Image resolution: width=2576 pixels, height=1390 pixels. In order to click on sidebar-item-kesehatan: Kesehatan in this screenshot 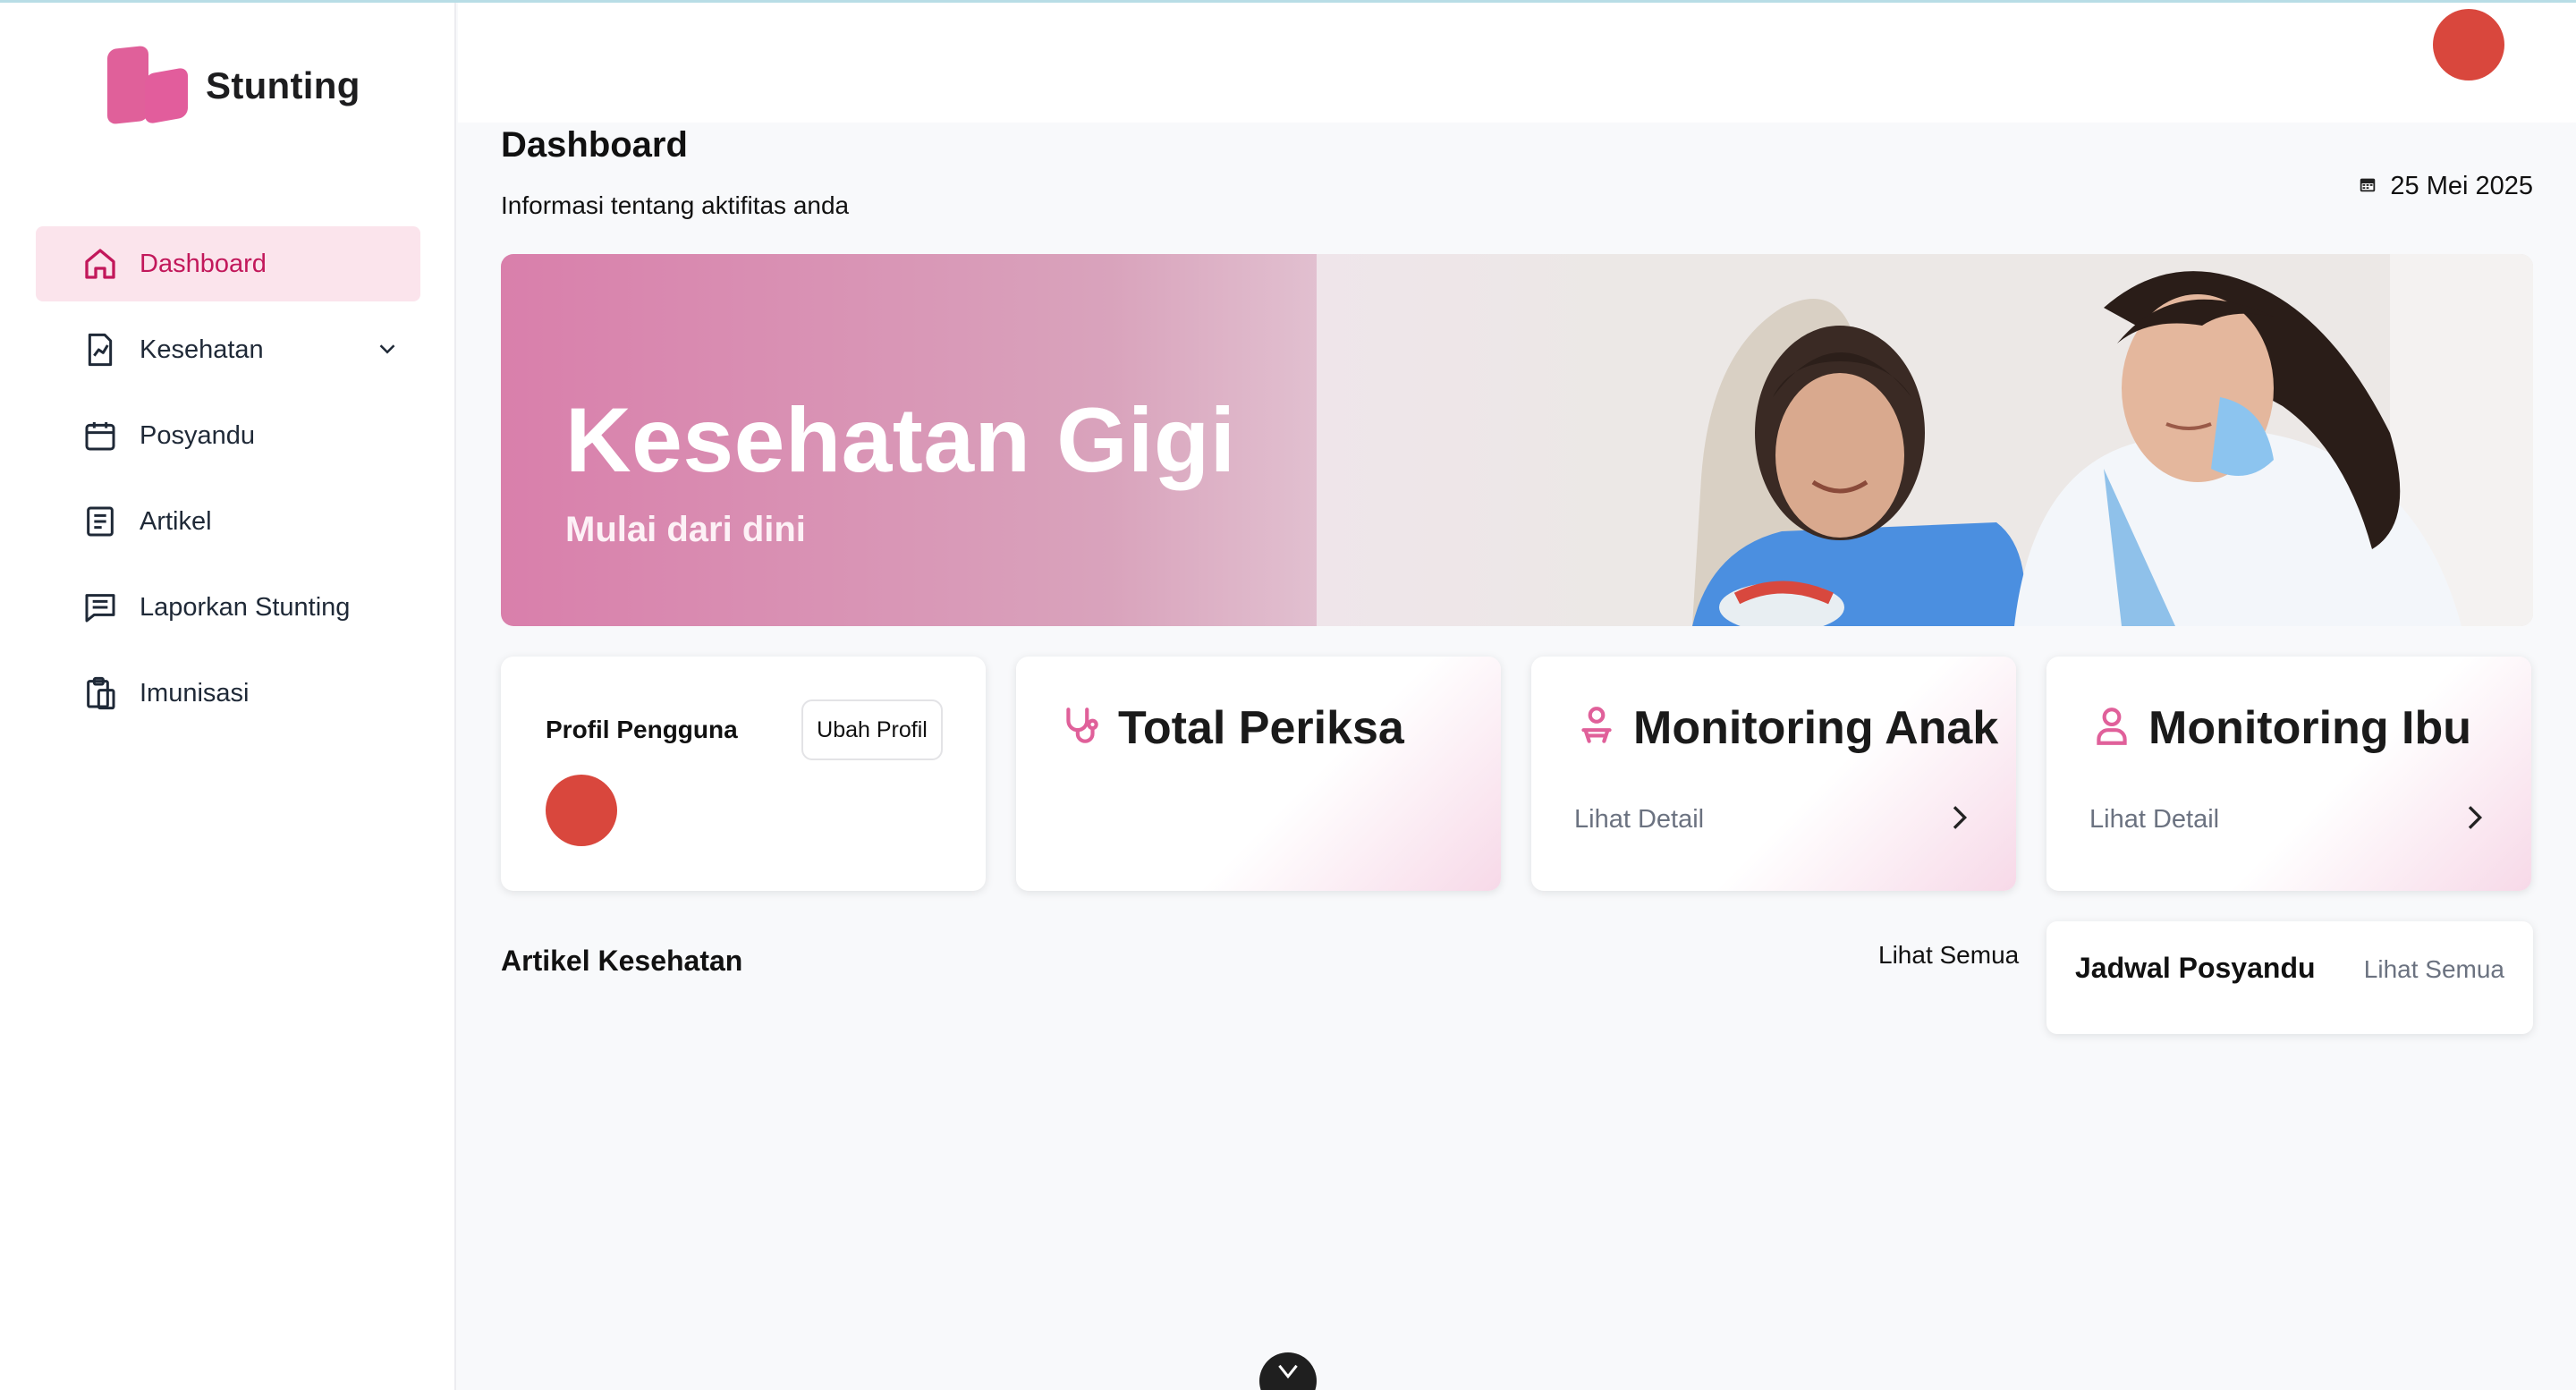, I will do `click(228, 349)`.